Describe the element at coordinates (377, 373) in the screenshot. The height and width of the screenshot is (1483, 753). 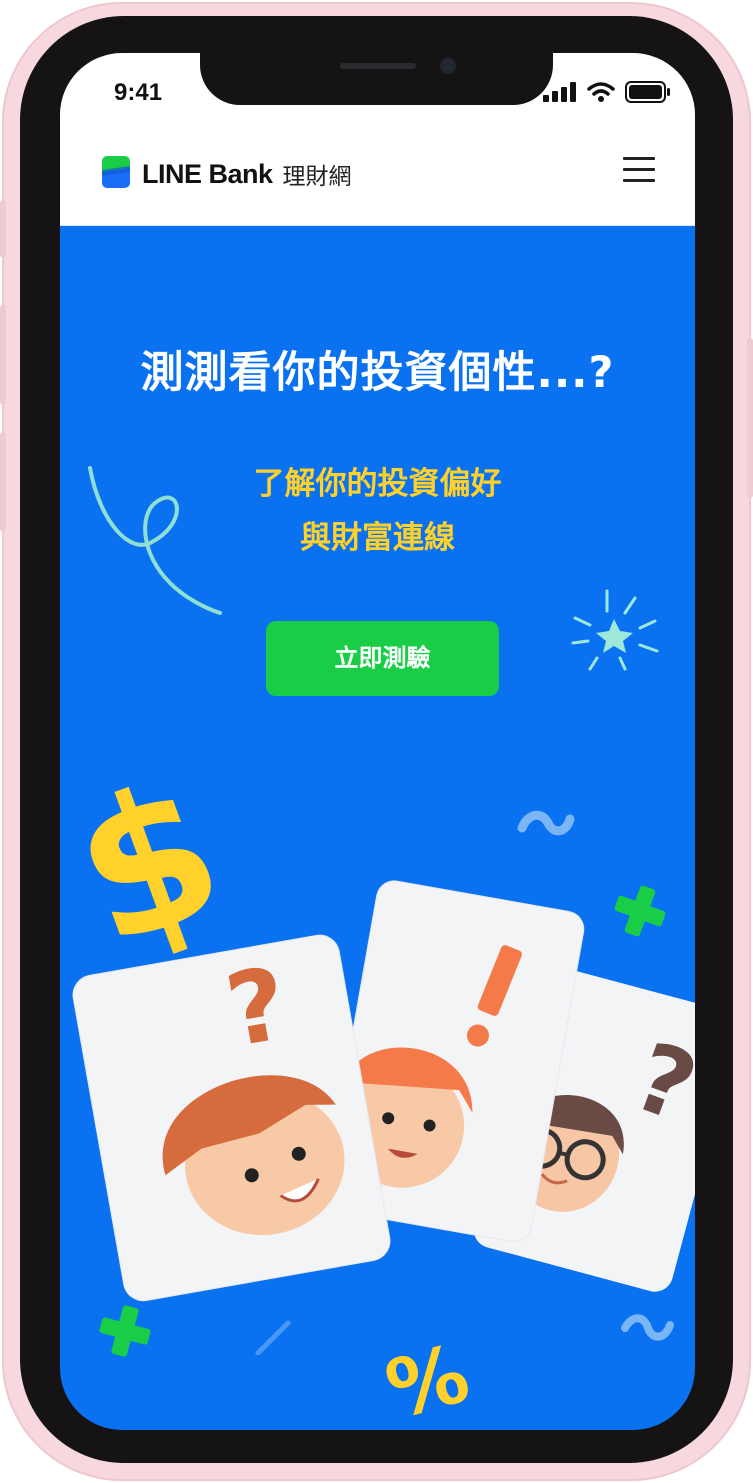
I see `hero-title: 測測看你的投資個性...?` at that location.